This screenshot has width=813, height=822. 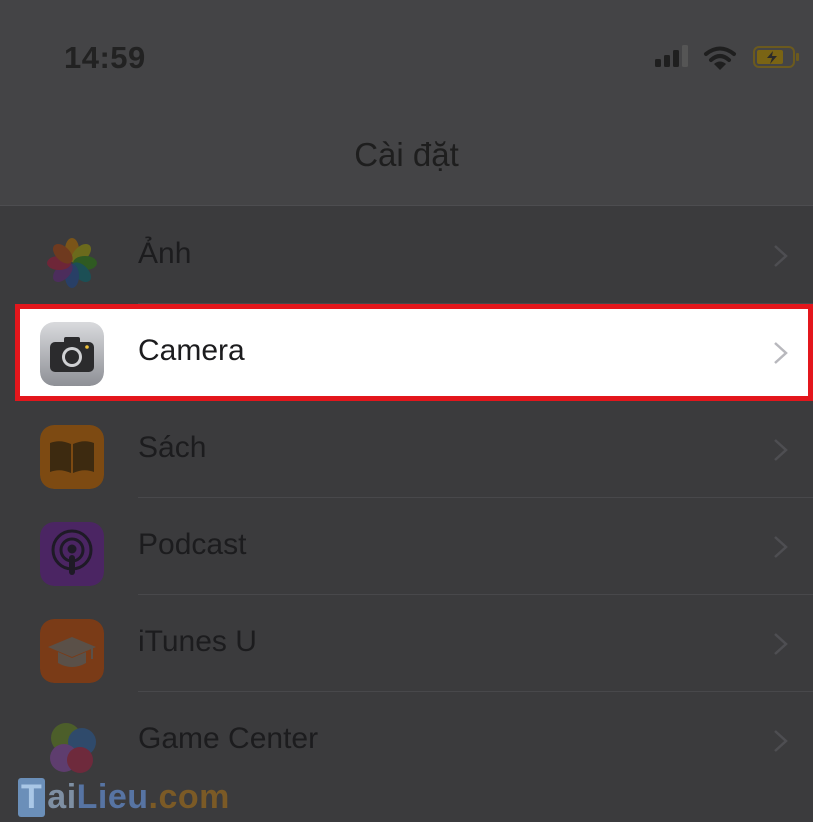 I want to click on settings-item-label: Game Center, so click(x=228, y=738).